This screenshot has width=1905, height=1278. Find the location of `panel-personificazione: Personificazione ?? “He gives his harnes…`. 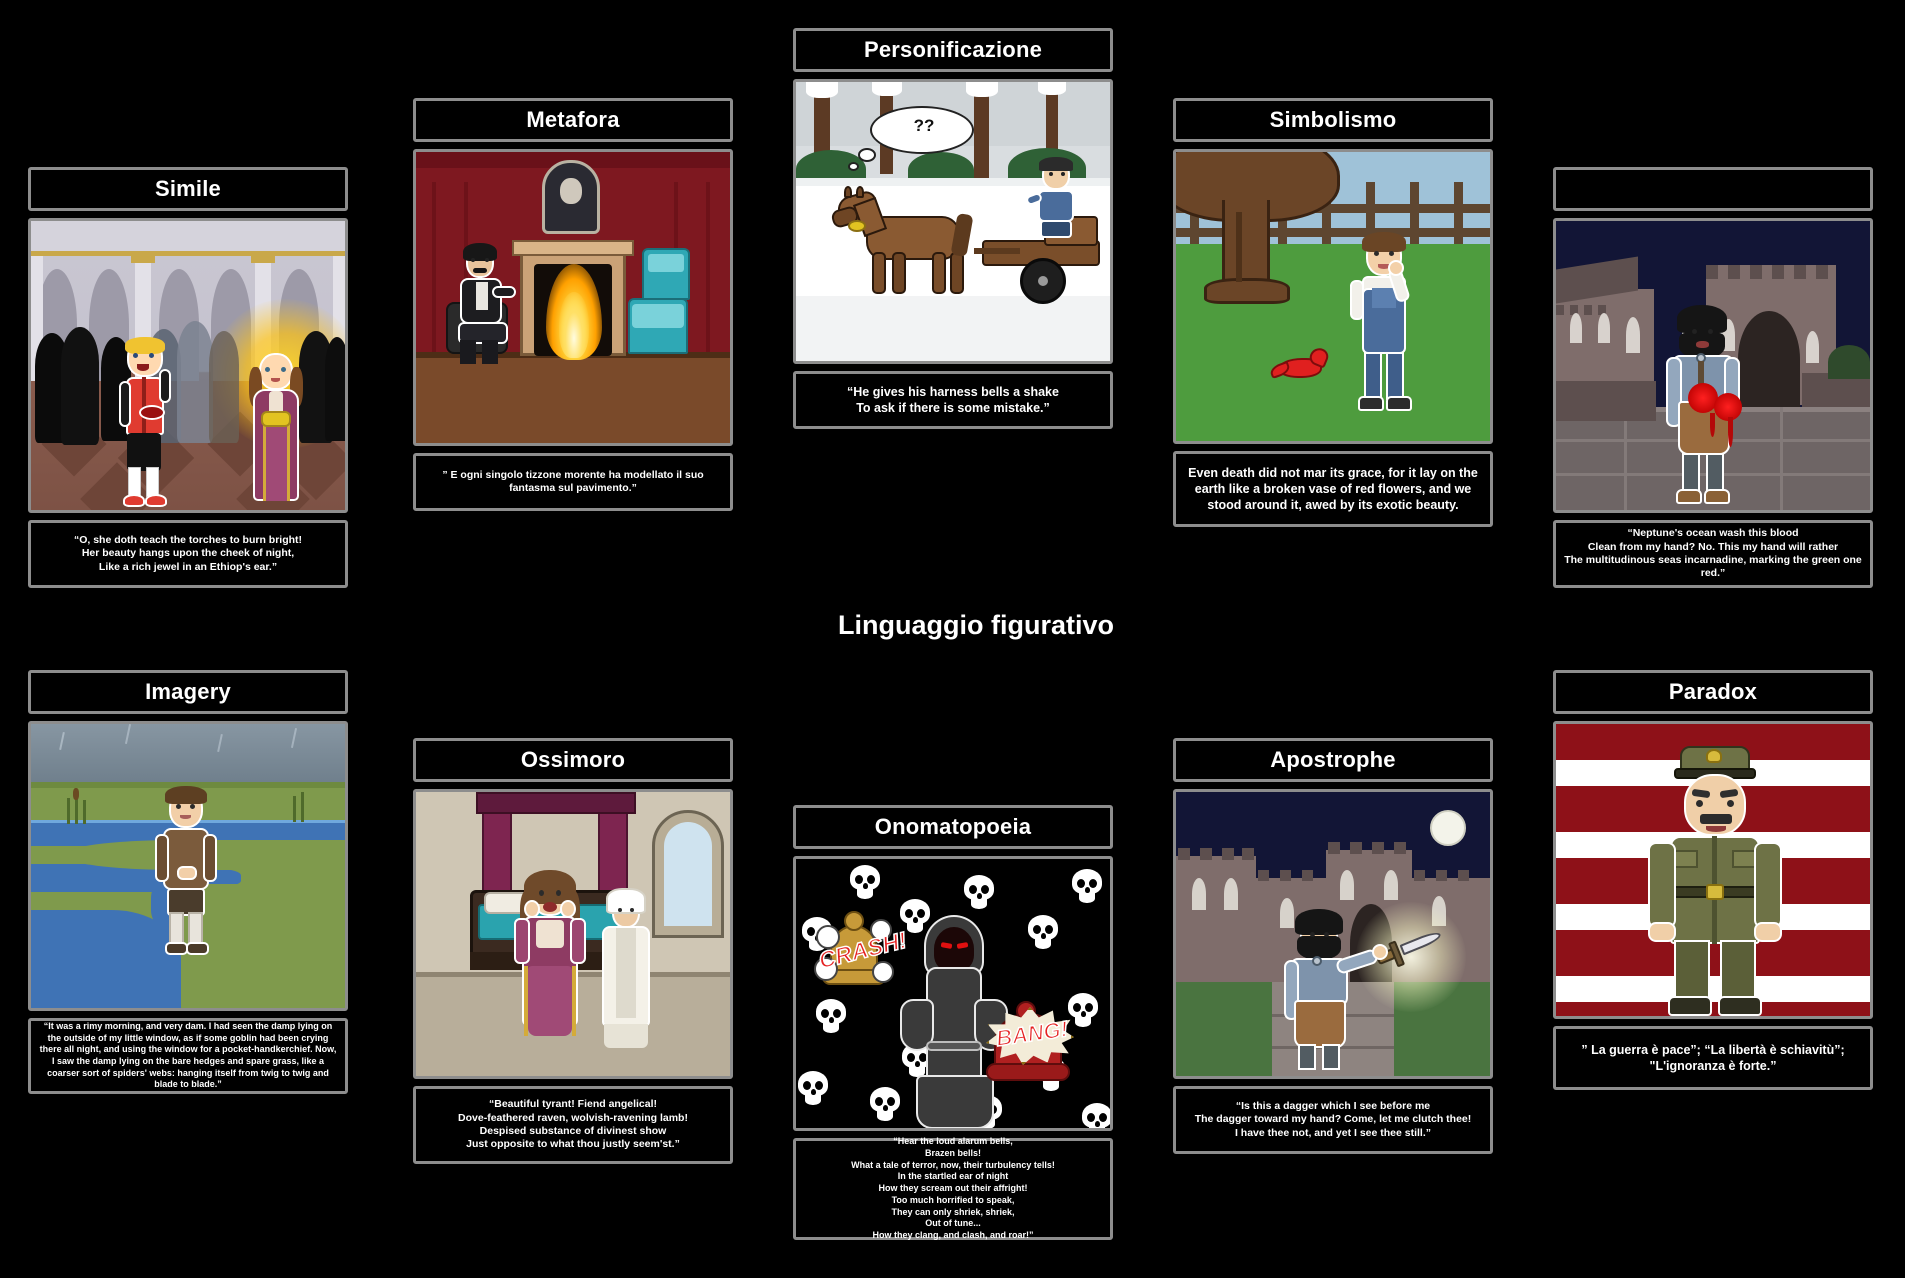

panel-personificazione: Personificazione ?? “He gives his harnes… is located at coordinates (953, 228).